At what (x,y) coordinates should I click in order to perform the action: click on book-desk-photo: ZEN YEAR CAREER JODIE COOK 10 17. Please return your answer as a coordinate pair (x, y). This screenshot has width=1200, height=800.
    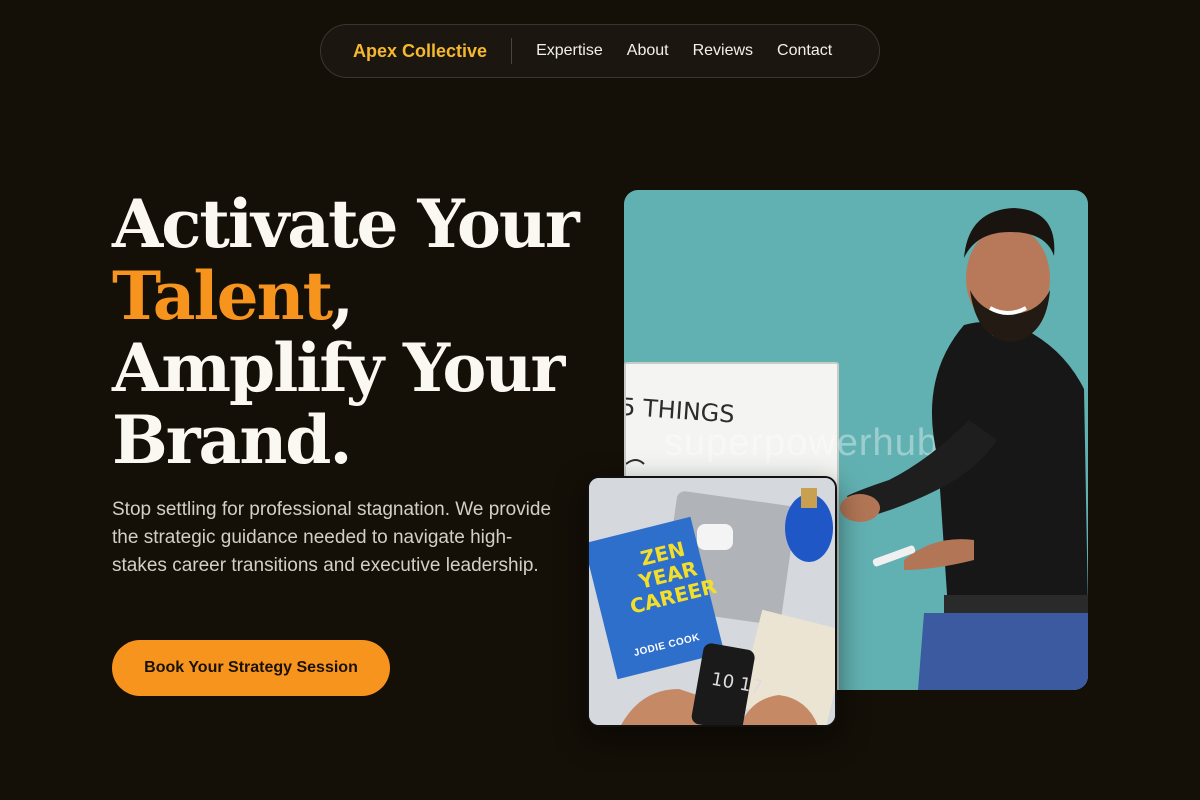
    Looking at the image, I should click on (712, 601).